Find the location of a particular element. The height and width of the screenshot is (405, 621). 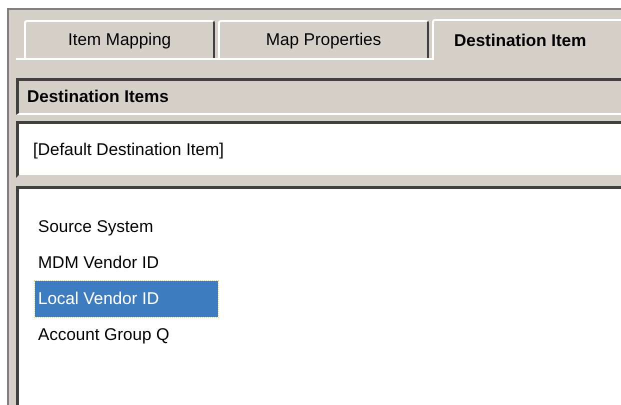

list-item: Account Group Q is located at coordinates (103, 335).